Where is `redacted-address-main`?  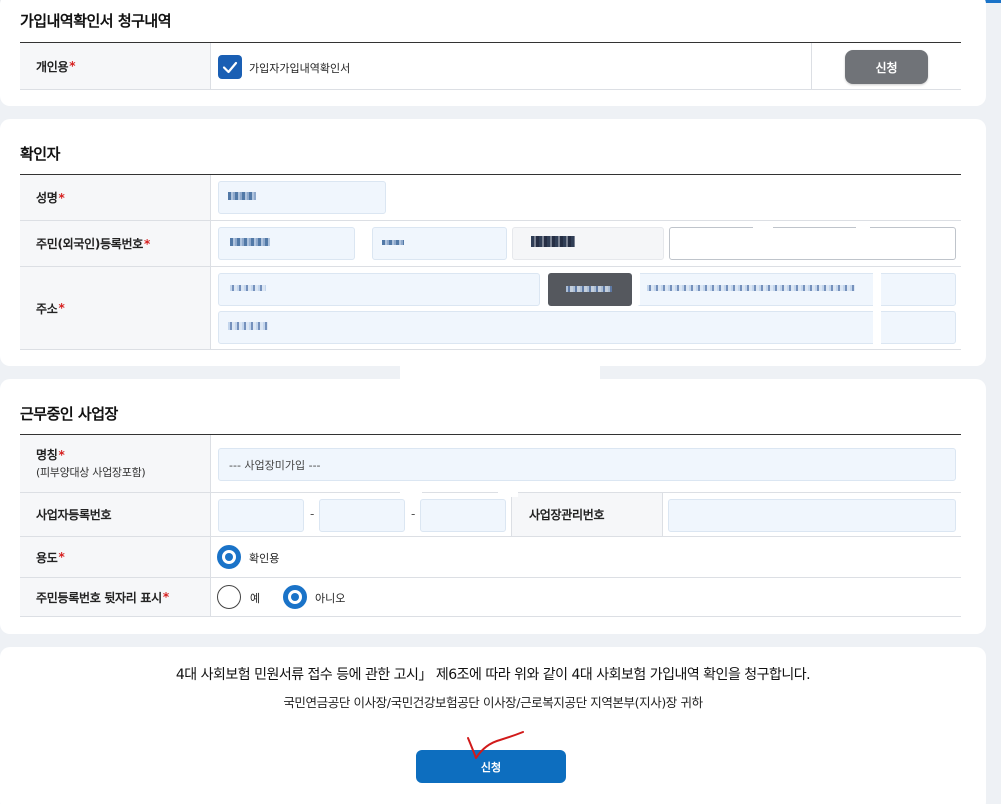
redacted-address-main is located at coordinates (751, 288).